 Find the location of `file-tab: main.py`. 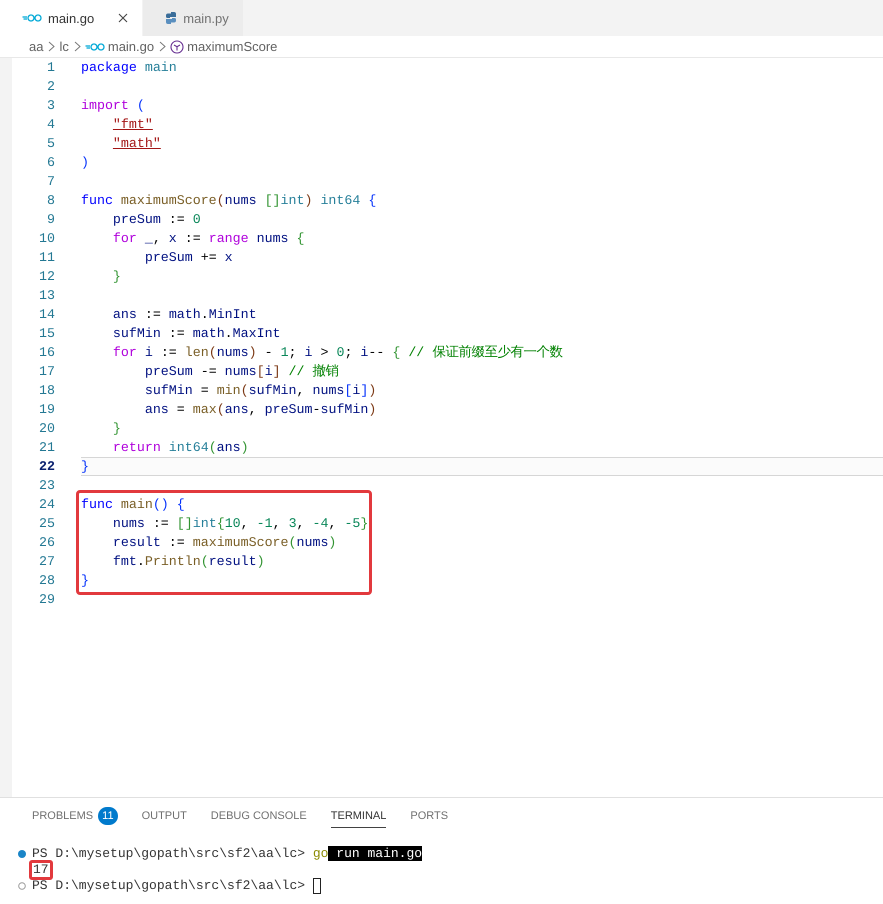

file-tab: main.py is located at coordinates (193, 18).